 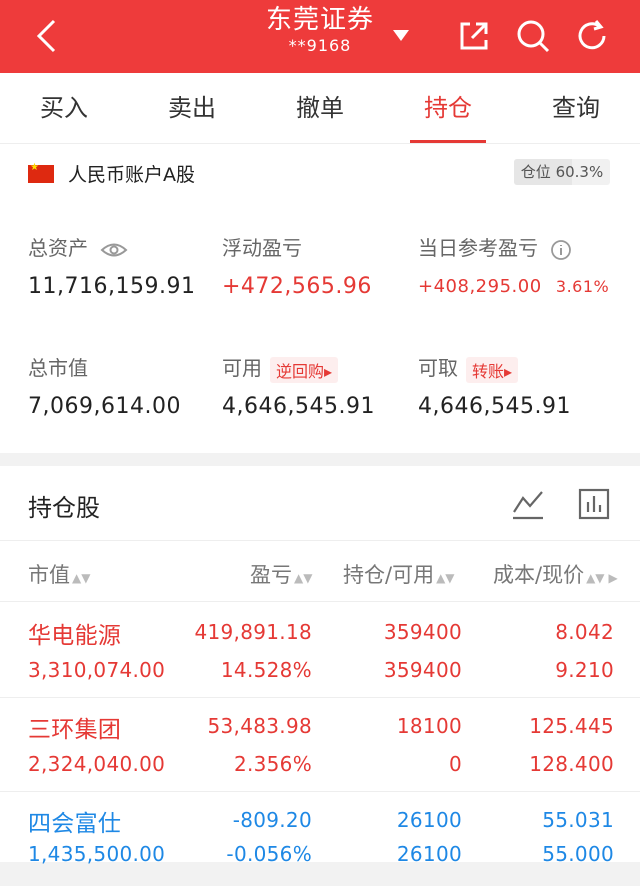 I want to click on stock-pl-percent: 14.528%, so click(x=266, y=670).